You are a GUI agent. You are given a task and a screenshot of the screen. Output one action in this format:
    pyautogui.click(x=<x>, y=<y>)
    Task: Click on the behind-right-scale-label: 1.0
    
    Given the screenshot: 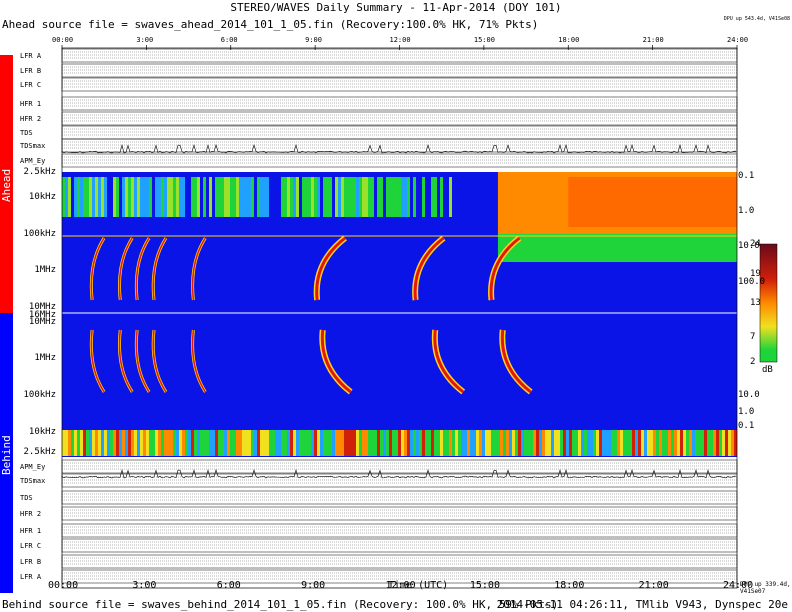 What is the action you would take?
    pyautogui.click(x=746, y=412)
    